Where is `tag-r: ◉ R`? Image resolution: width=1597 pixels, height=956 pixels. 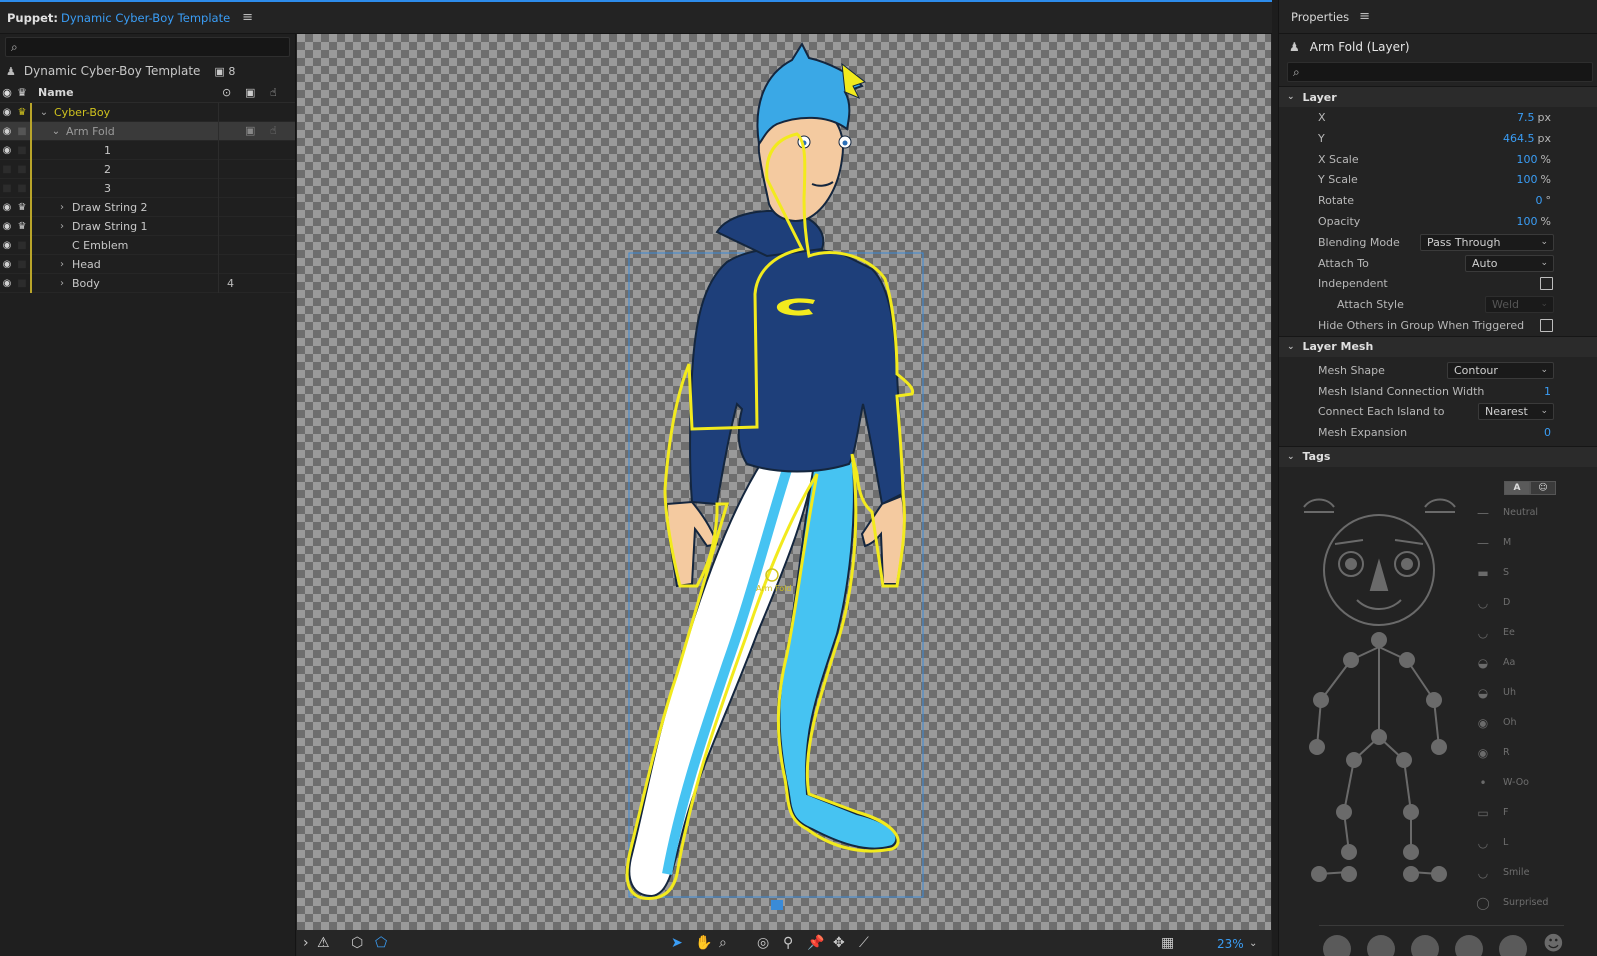
tag-r: ◉ R is located at coordinates (1489, 753).